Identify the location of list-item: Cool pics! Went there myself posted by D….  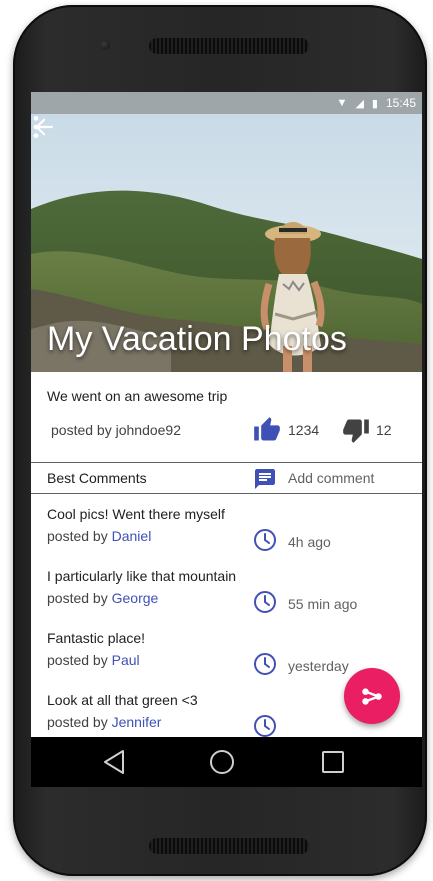
(226, 536).